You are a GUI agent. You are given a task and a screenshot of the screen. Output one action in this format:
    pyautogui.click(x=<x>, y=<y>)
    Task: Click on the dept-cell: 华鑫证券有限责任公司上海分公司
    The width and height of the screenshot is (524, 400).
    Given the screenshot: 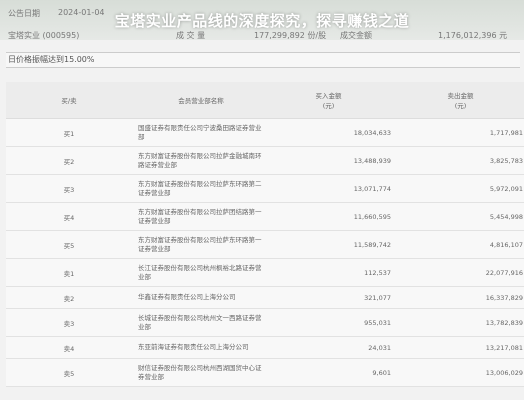 What is the action you would take?
    pyautogui.click(x=198, y=297)
    